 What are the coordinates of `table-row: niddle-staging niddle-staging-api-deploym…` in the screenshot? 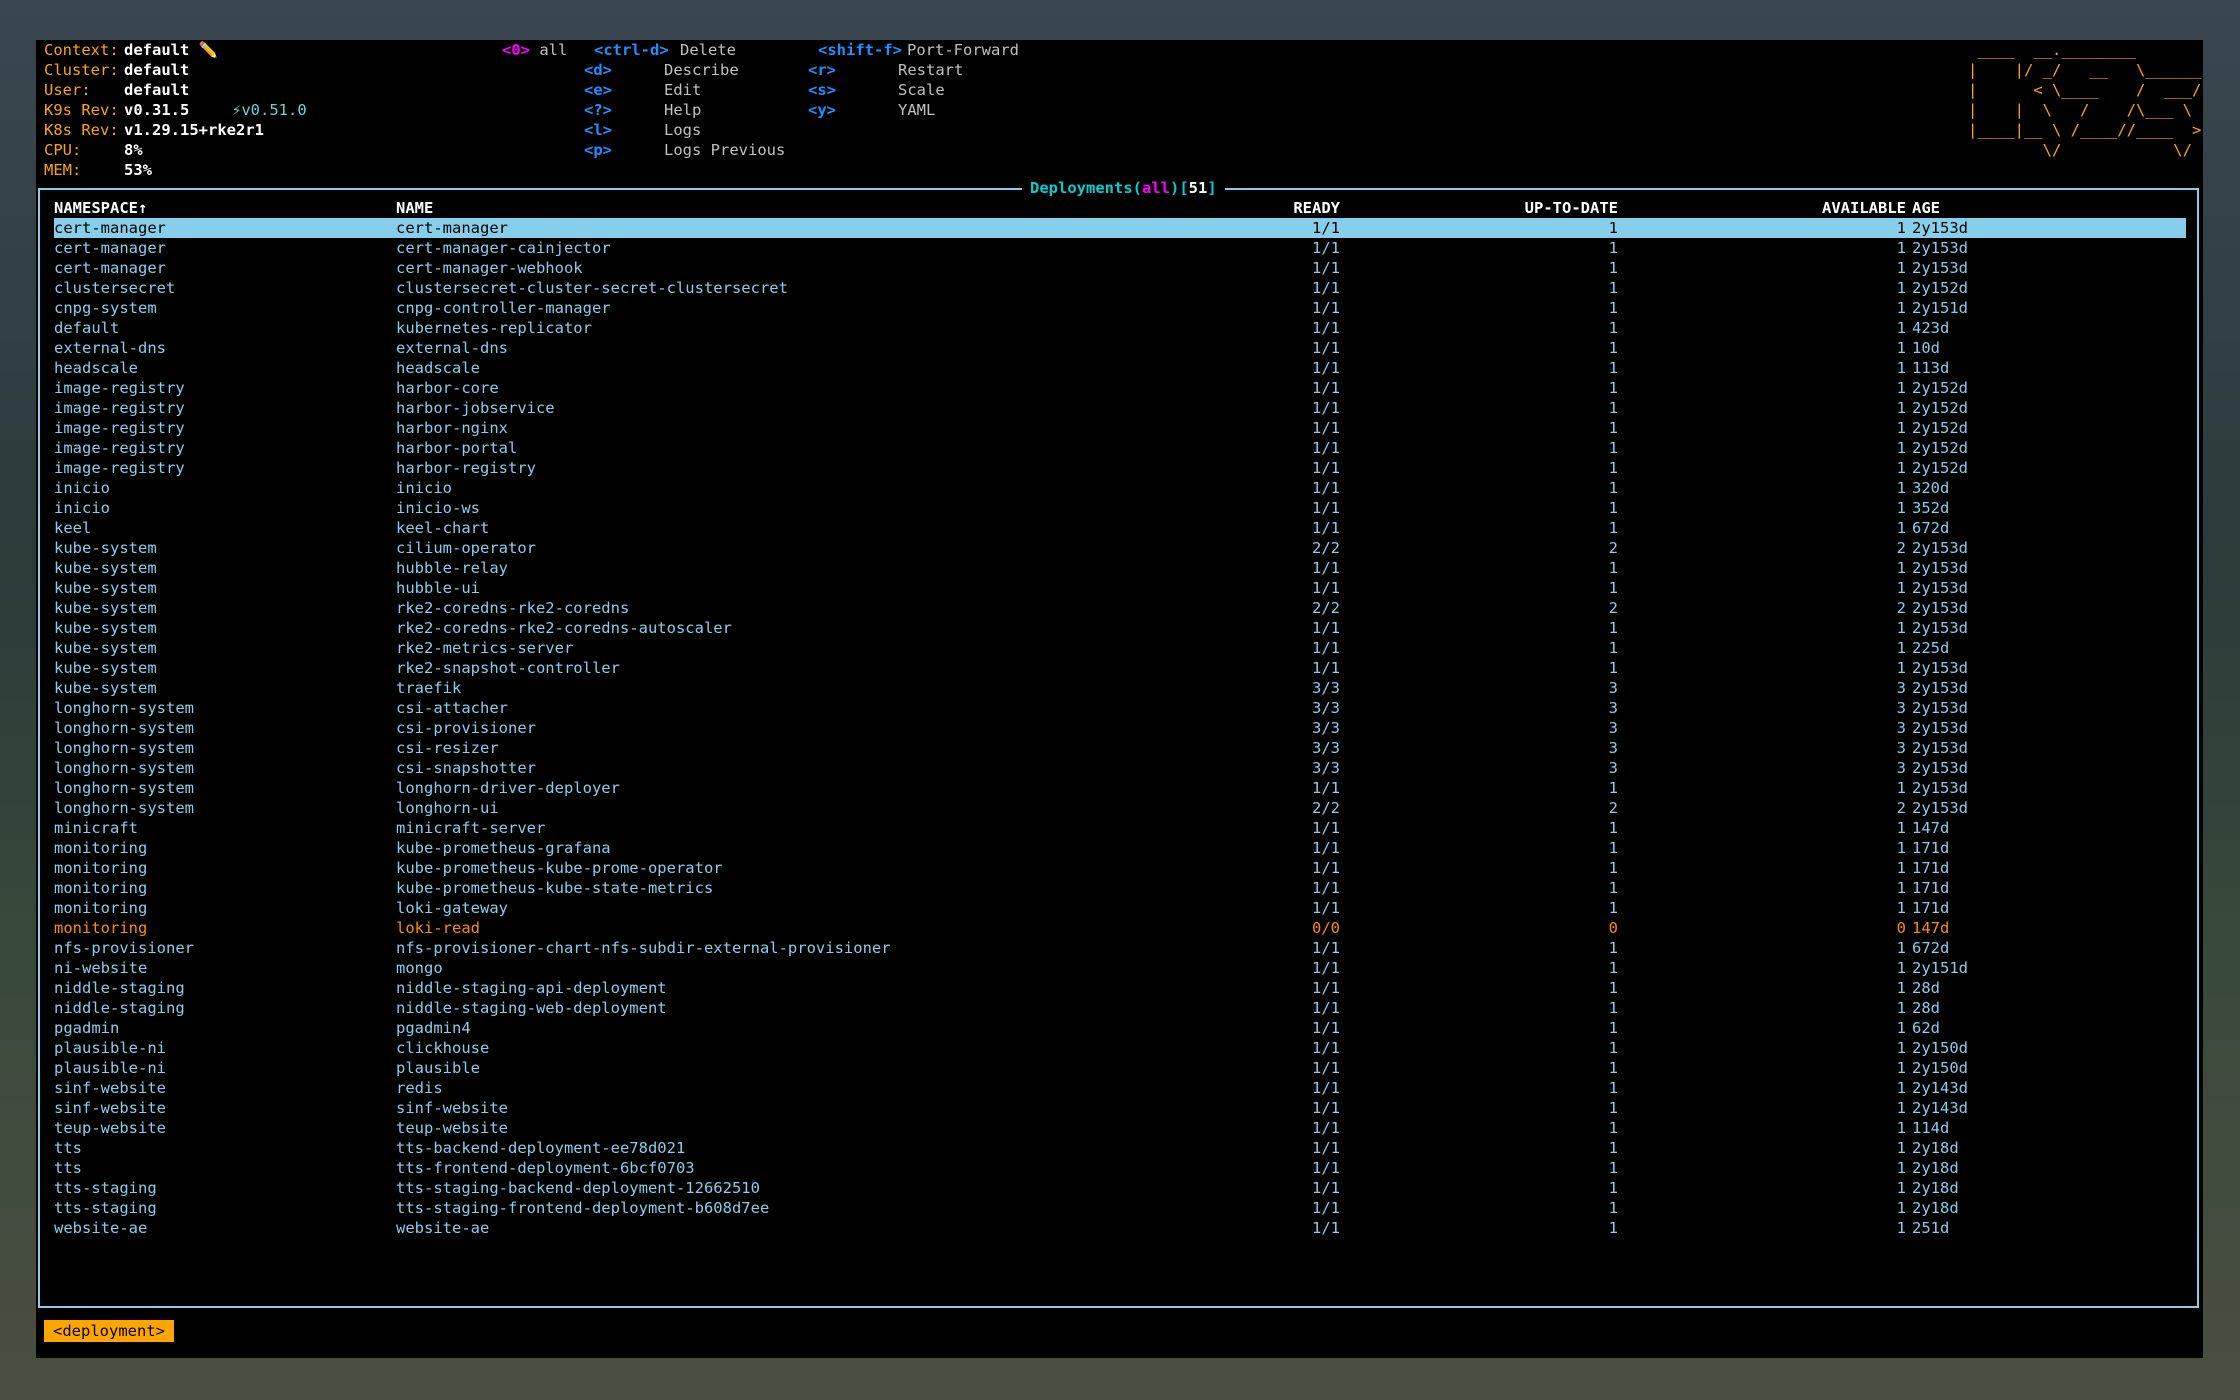 It's located at (1120, 988).